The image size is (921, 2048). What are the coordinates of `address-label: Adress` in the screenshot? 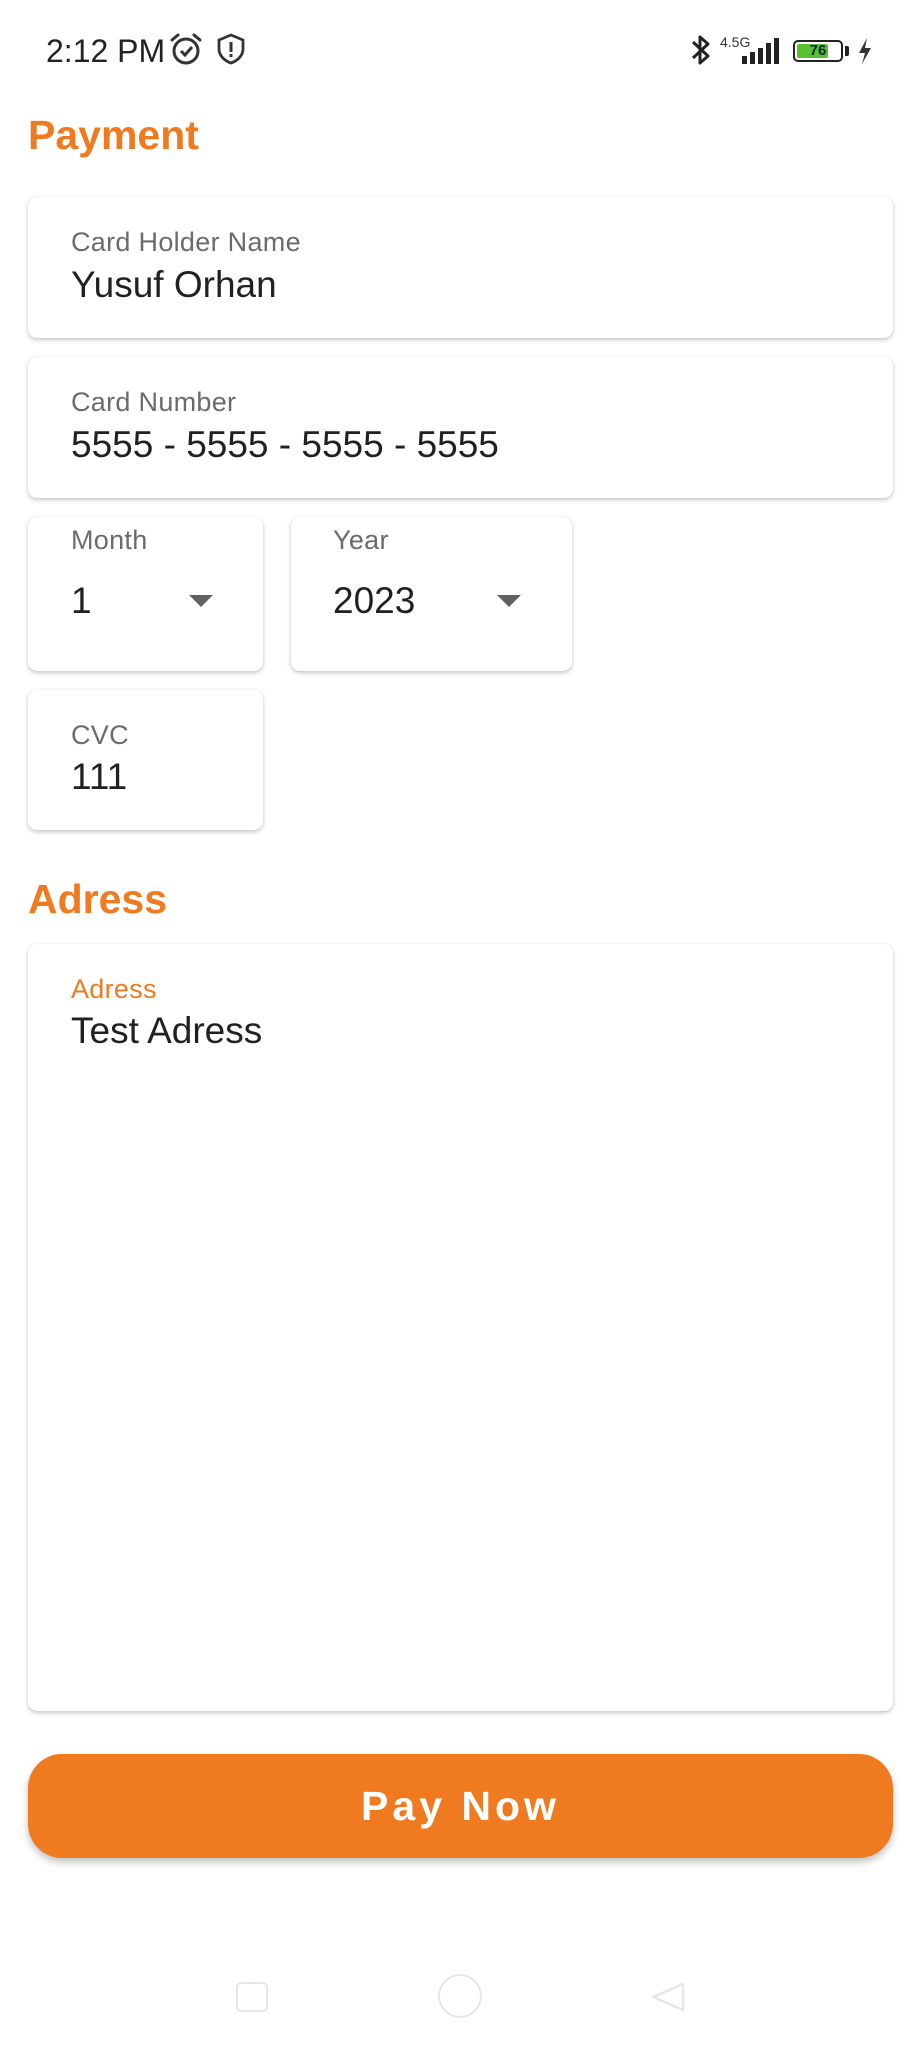 It's located at (114, 989).